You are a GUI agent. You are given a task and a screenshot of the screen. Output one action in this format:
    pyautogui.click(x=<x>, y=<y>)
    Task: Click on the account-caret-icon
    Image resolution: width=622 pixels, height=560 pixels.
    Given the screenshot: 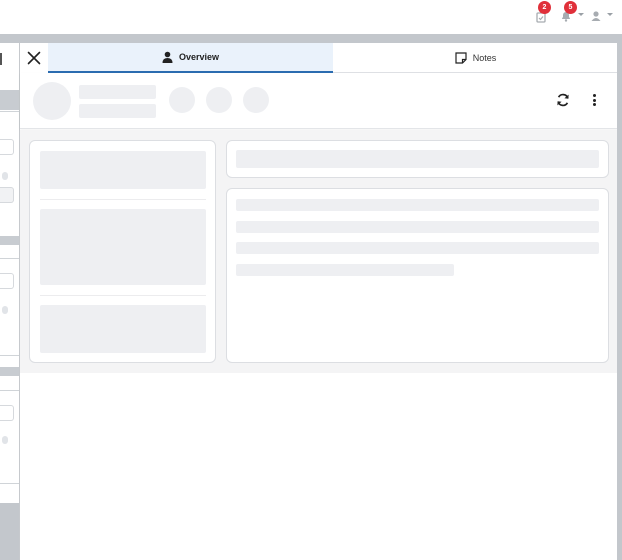 What is the action you would take?
    pyautogui.click(x=610, y=14)
    